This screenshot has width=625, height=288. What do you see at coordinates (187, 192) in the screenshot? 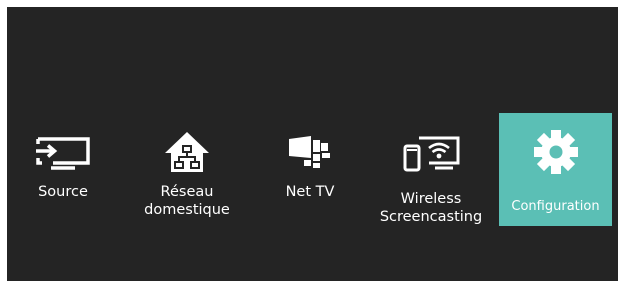
I see `menu-item-label-line1: Réseau` at bounding box center [187, 192].